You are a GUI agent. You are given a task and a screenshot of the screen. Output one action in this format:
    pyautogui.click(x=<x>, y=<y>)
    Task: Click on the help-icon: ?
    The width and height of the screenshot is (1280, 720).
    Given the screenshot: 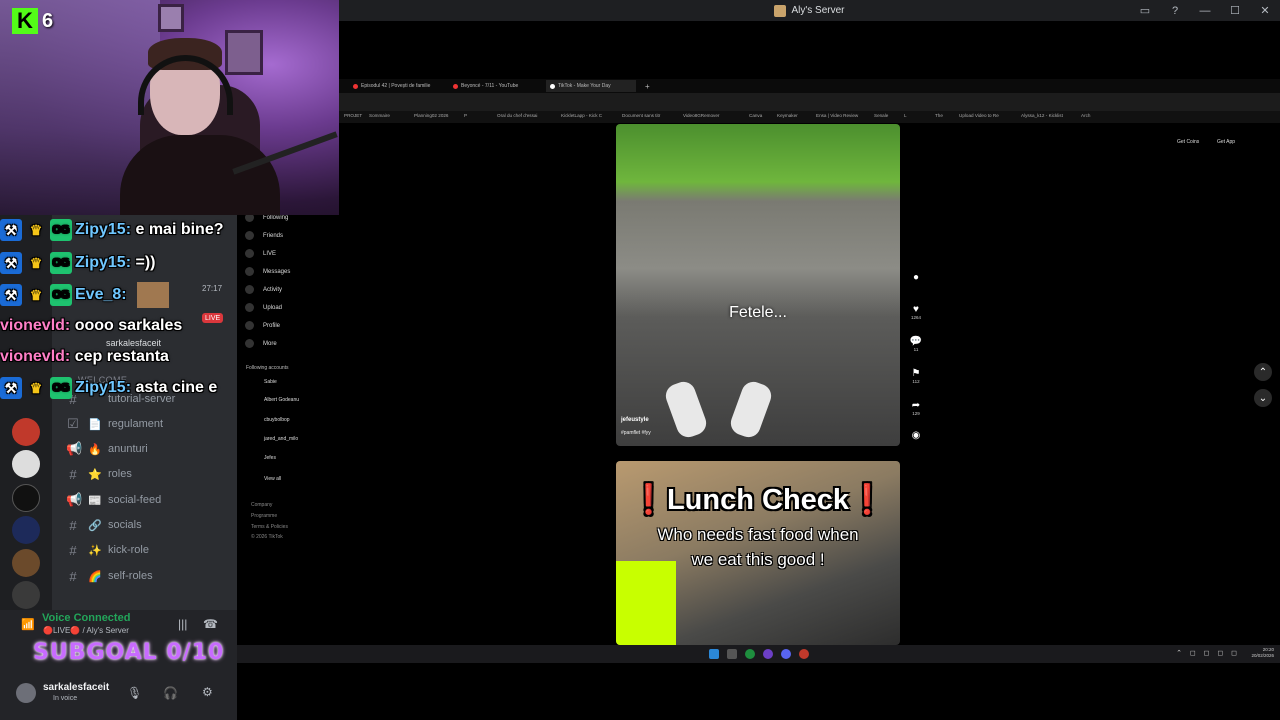 What is the action you would take?
    pyautogui.click(x=1175, y=10)
    